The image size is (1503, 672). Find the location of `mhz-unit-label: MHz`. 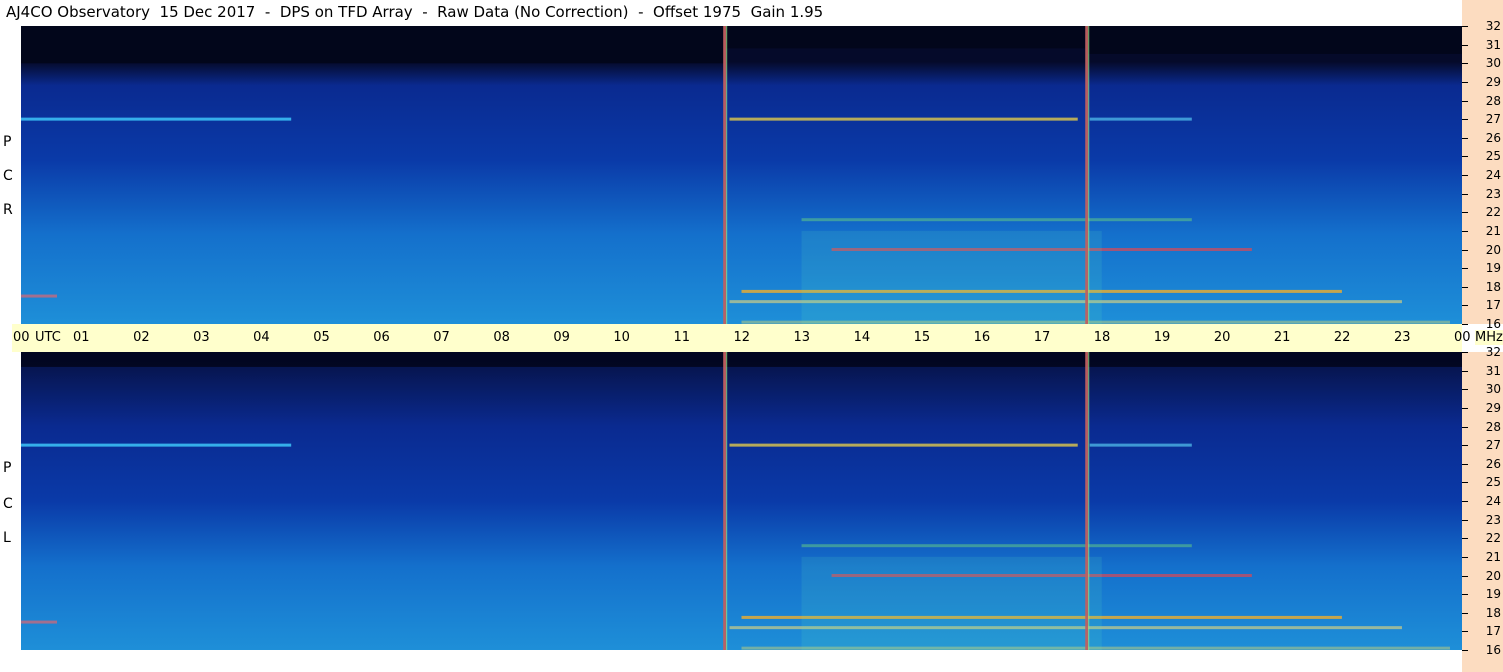

mhz-unit-label: MHz is located at coordinates (1489, 337).